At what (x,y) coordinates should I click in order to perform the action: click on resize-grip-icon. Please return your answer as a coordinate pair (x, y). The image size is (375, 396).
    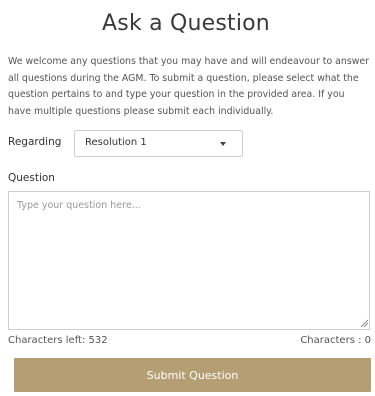
    Looking at the image, I should click on (363, 322).